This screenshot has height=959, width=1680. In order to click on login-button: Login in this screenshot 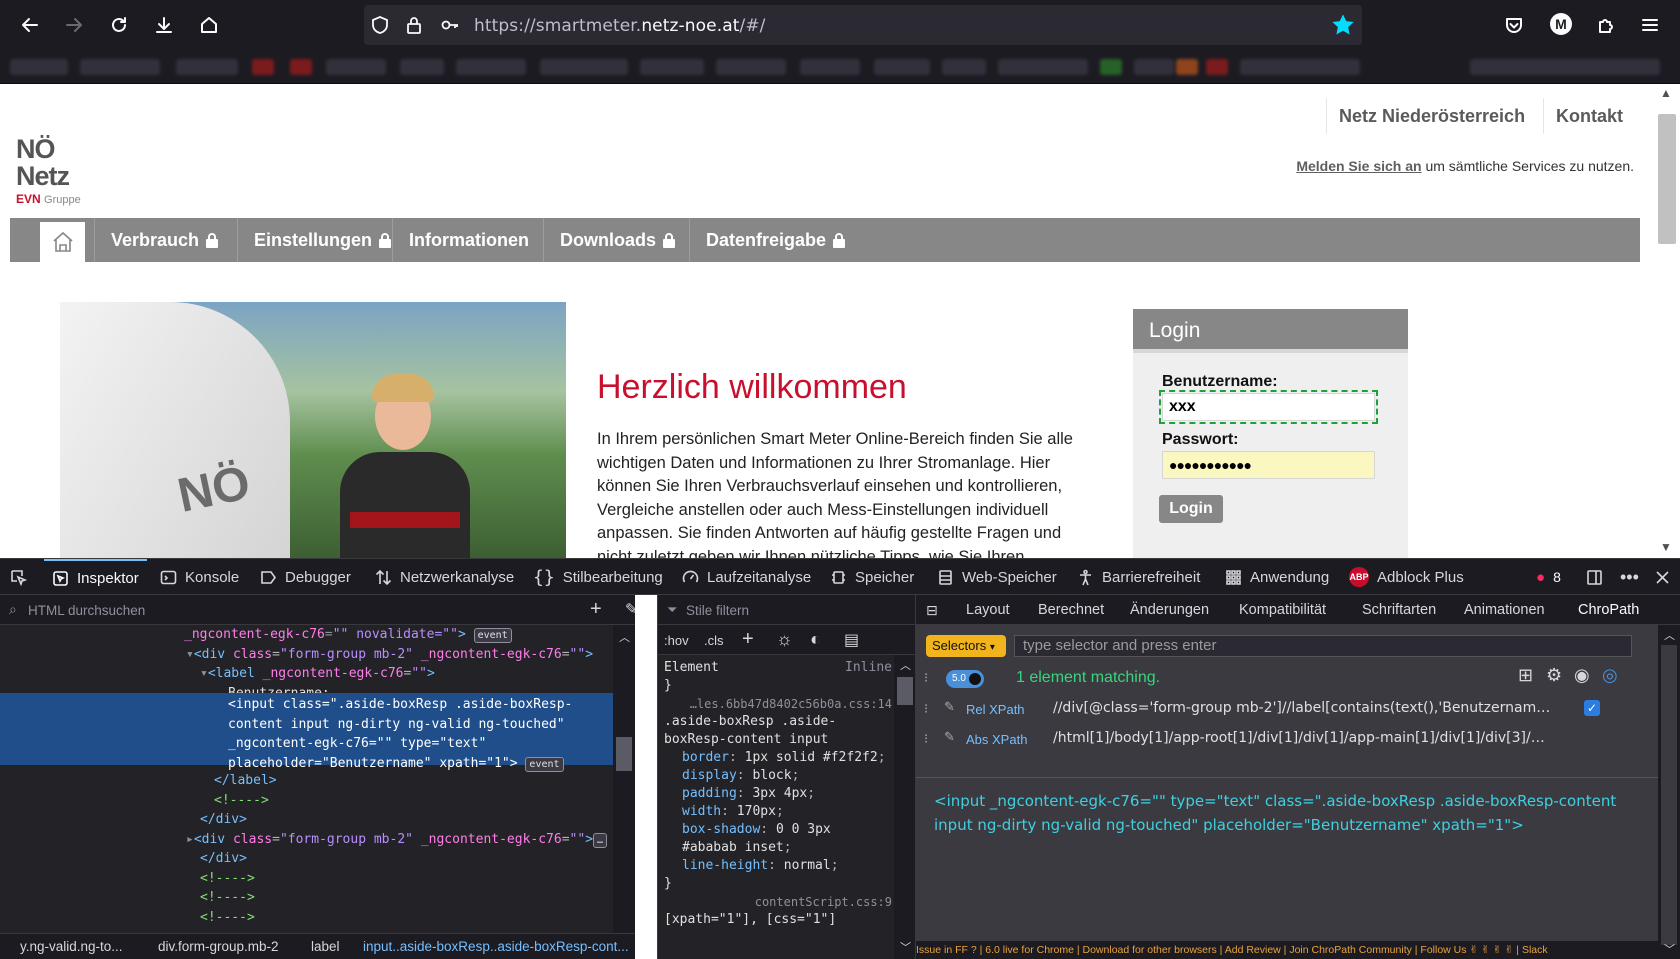, I will do `click(1191, 509)`.